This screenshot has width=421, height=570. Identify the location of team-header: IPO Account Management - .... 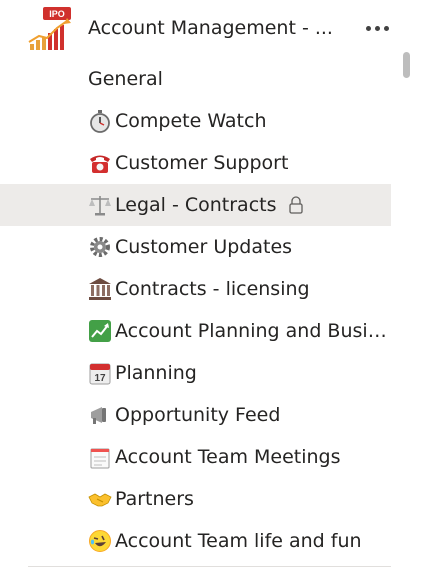
(210, 29).